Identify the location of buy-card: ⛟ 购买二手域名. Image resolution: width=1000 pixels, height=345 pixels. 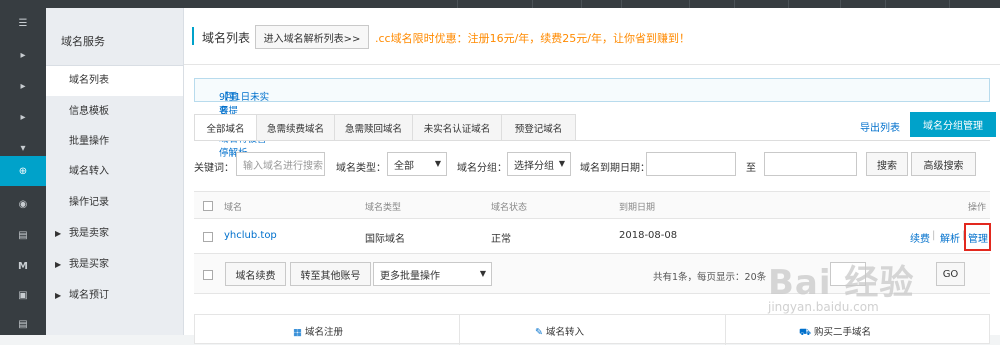
(835, 331).